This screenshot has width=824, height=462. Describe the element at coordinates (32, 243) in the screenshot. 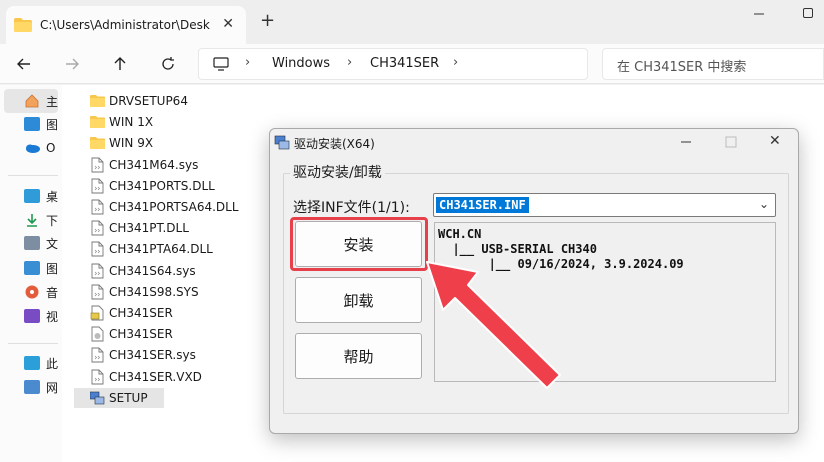

I see `documents-icon` at that location.